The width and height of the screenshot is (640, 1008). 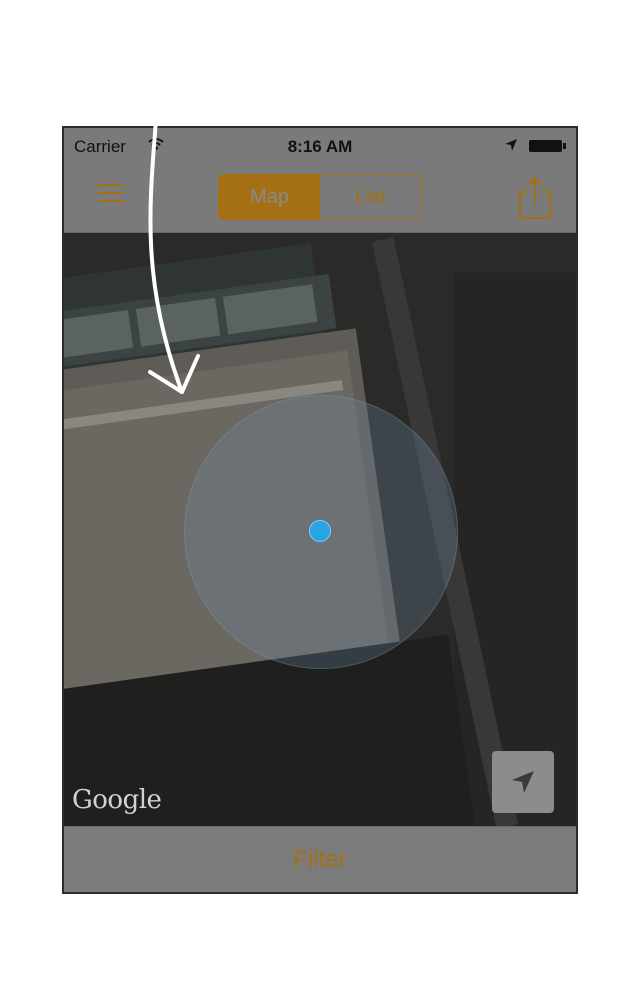 I want to click on tab-map: Map, so click(x=269, y=197).